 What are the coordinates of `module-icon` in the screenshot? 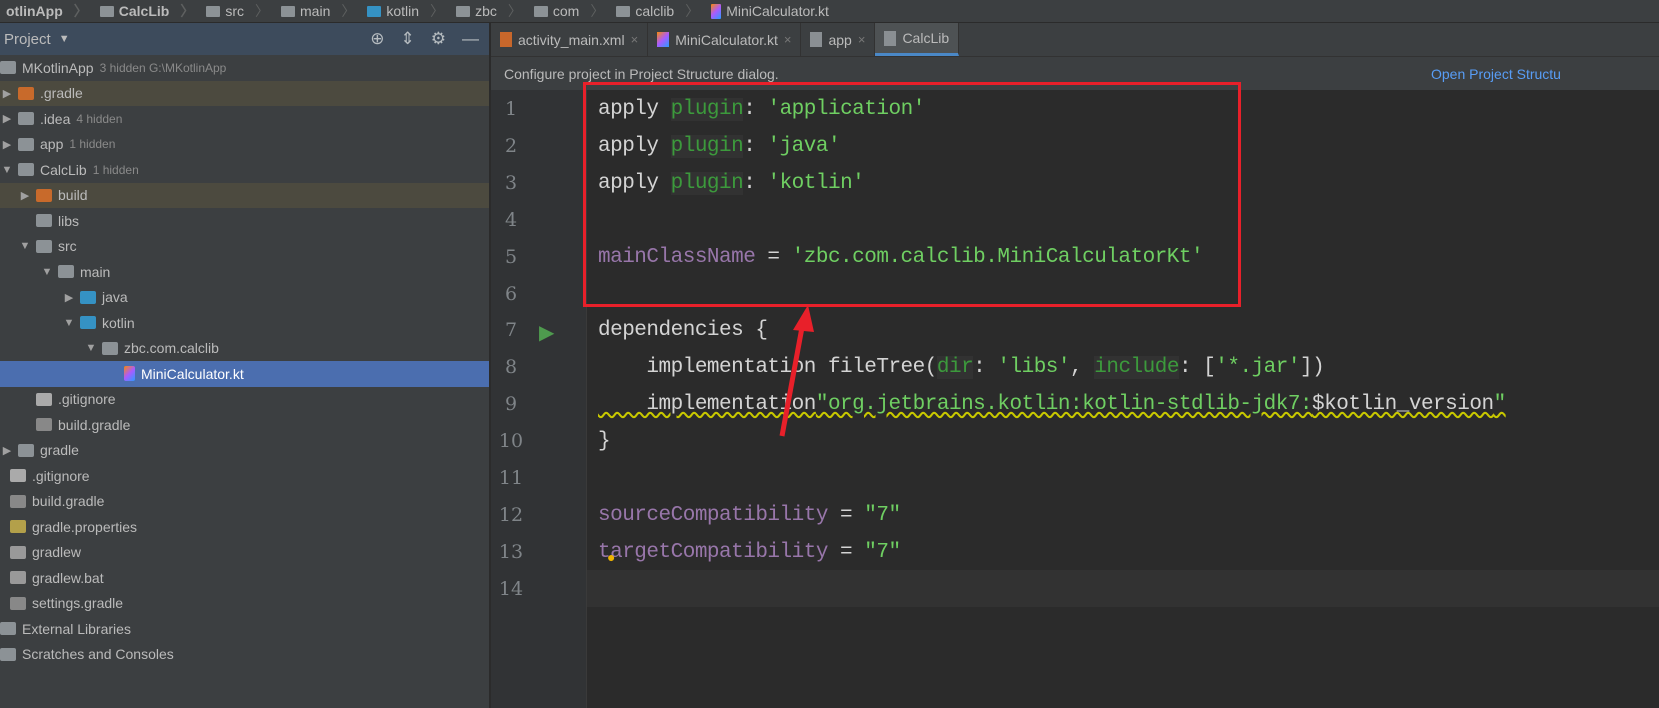 It's located at (8, 68).